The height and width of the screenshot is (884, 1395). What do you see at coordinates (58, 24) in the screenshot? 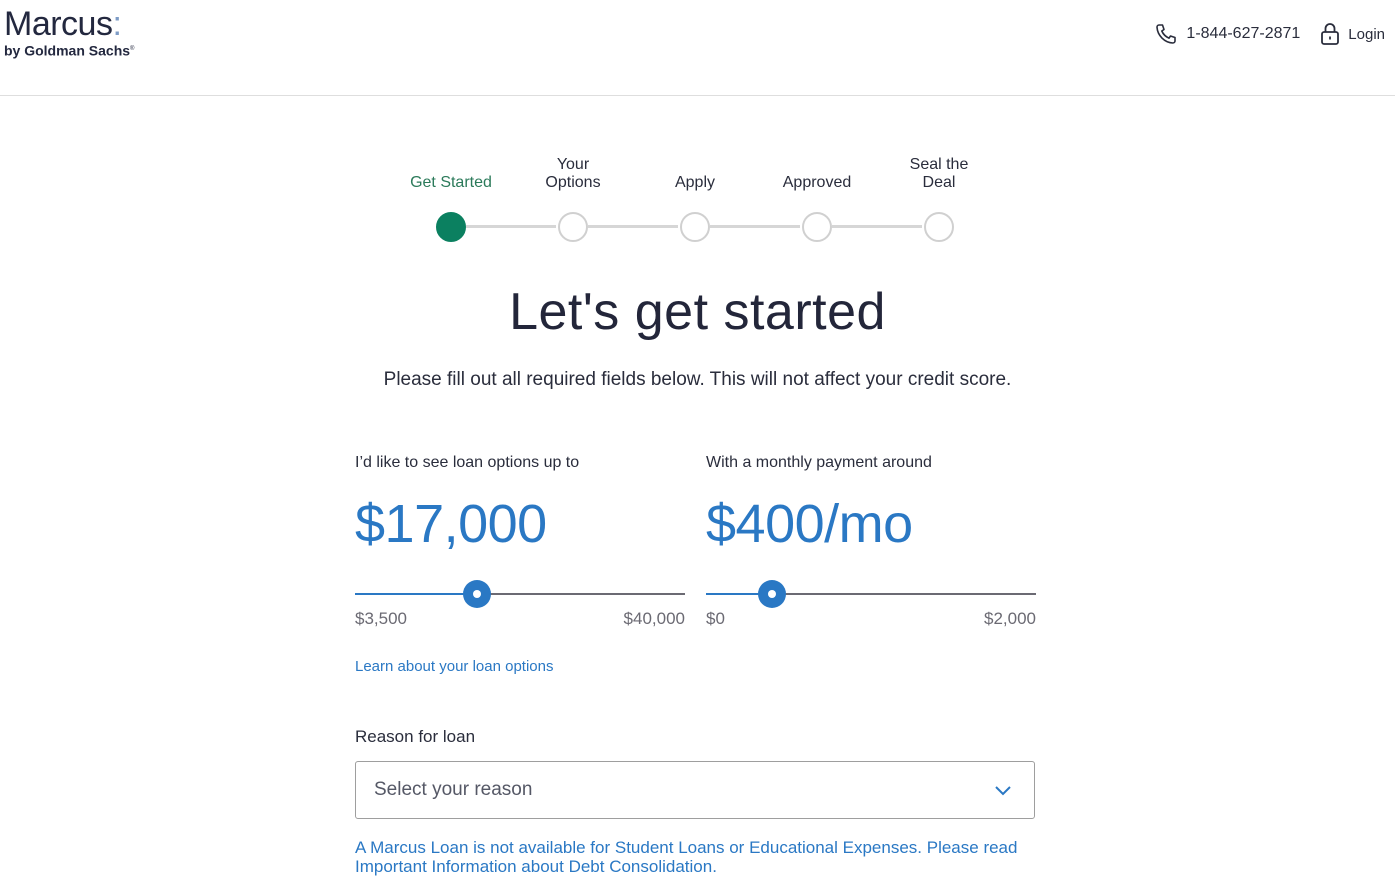
I see `logo-wordmark: Marcus` at bounding box center [58, 24].